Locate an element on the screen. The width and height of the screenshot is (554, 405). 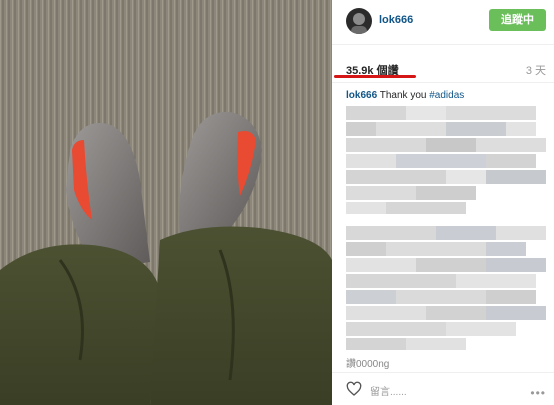
caption-text: Thank you is located at coordinates (403, 95).